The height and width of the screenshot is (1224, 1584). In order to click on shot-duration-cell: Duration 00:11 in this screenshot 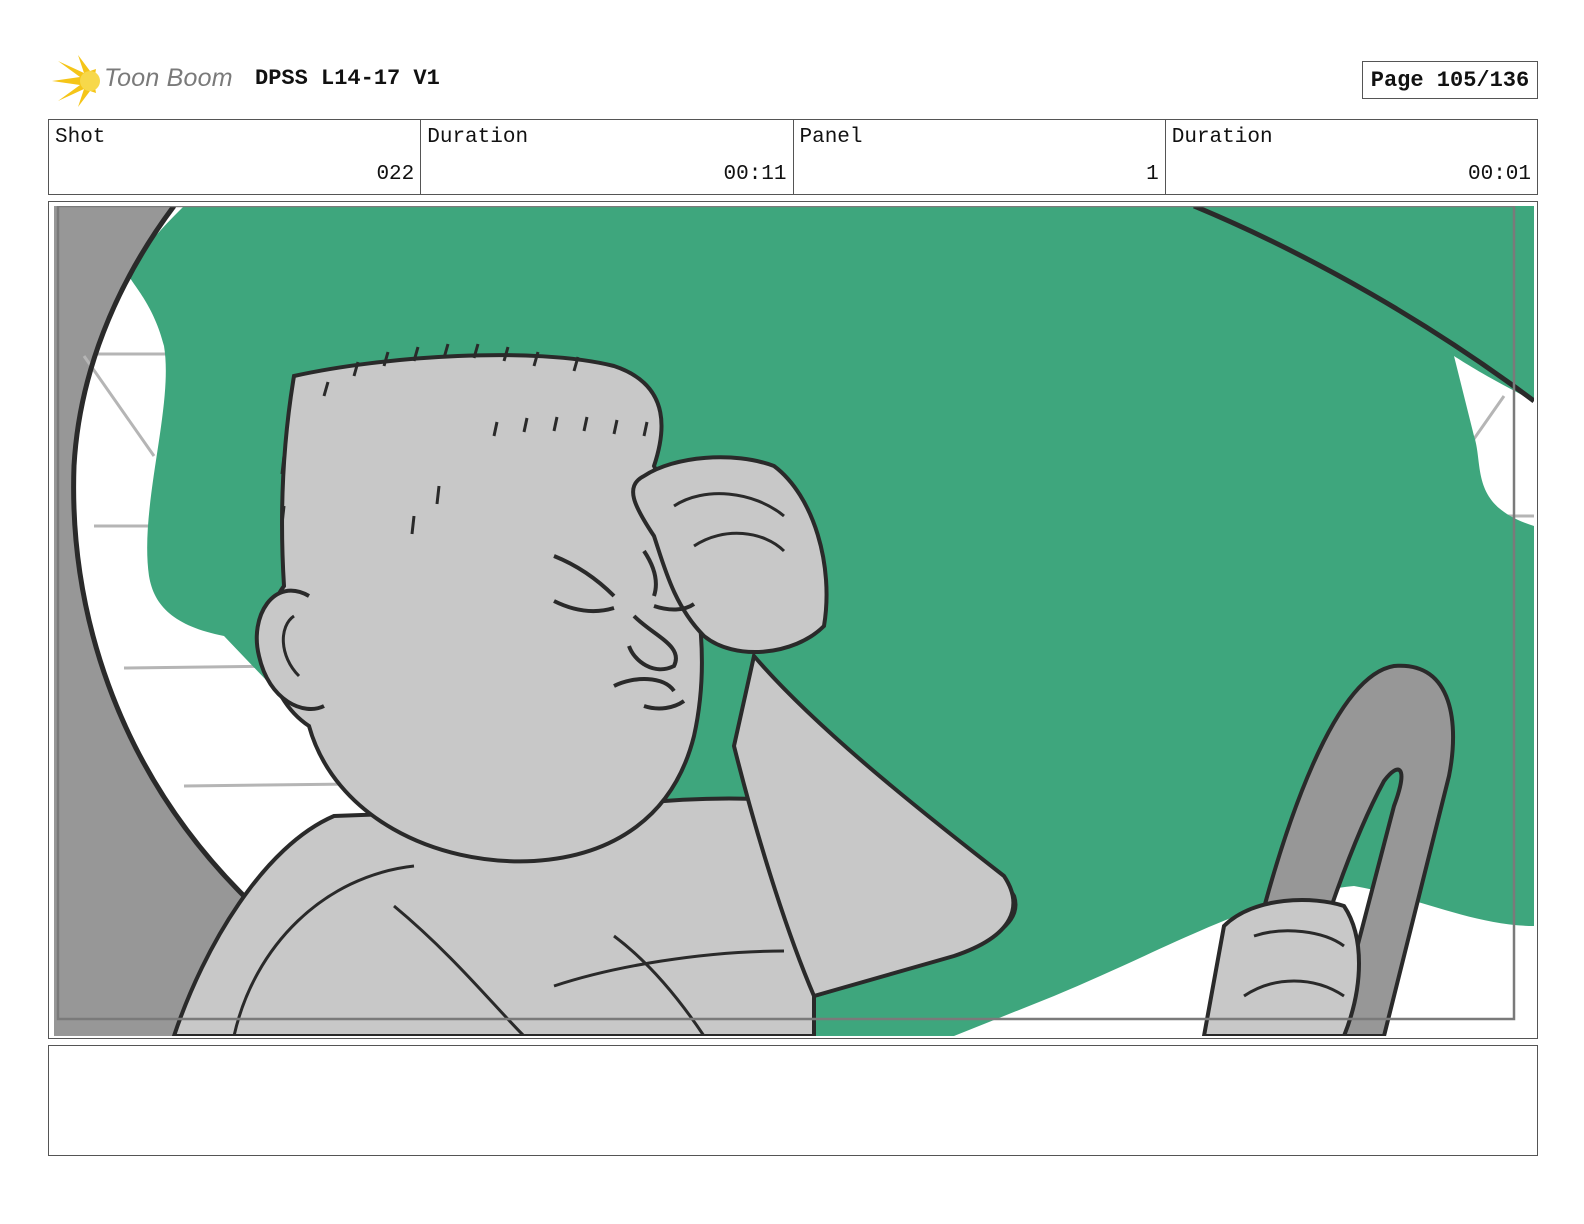, I will do `click(607, 157)`.